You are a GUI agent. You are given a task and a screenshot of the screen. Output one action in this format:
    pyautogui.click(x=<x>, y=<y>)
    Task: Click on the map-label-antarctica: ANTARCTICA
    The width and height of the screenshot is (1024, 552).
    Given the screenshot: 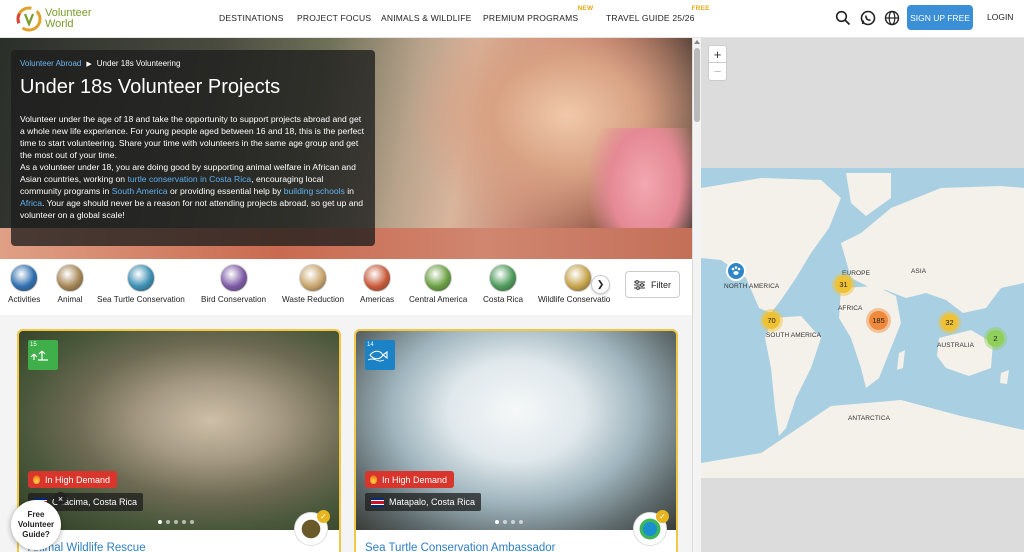 What is the action you would take?
    pyautogui.click(x=869, y=418)
    